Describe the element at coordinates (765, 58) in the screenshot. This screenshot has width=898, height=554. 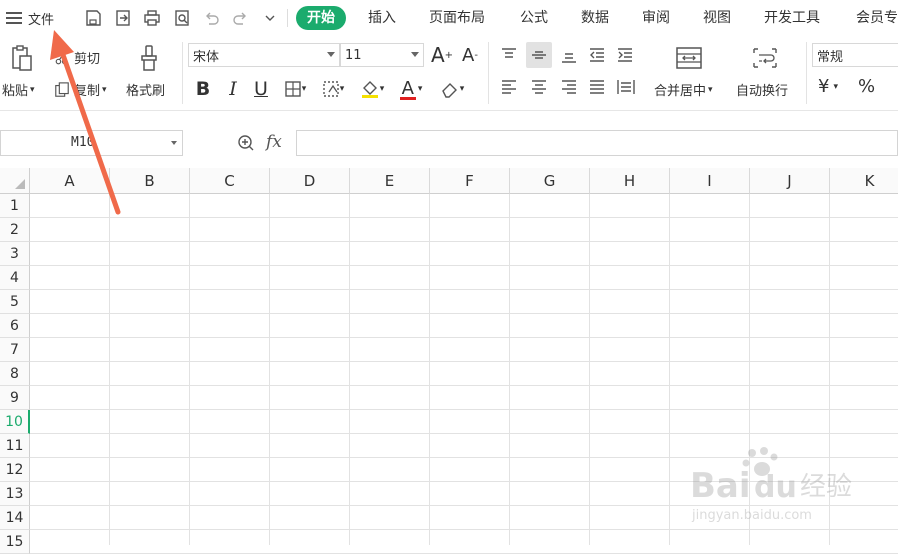
I see `wrap-text-icon` at that location.